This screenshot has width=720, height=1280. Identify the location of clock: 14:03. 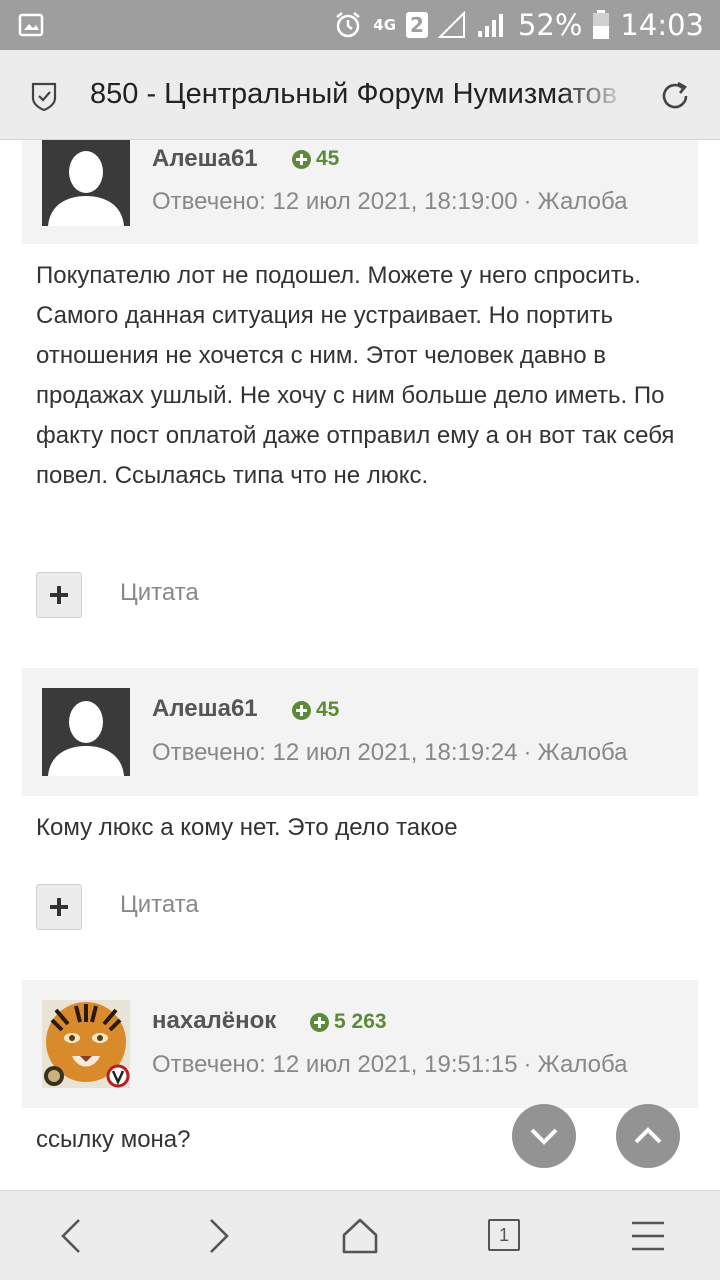
(662, 25).